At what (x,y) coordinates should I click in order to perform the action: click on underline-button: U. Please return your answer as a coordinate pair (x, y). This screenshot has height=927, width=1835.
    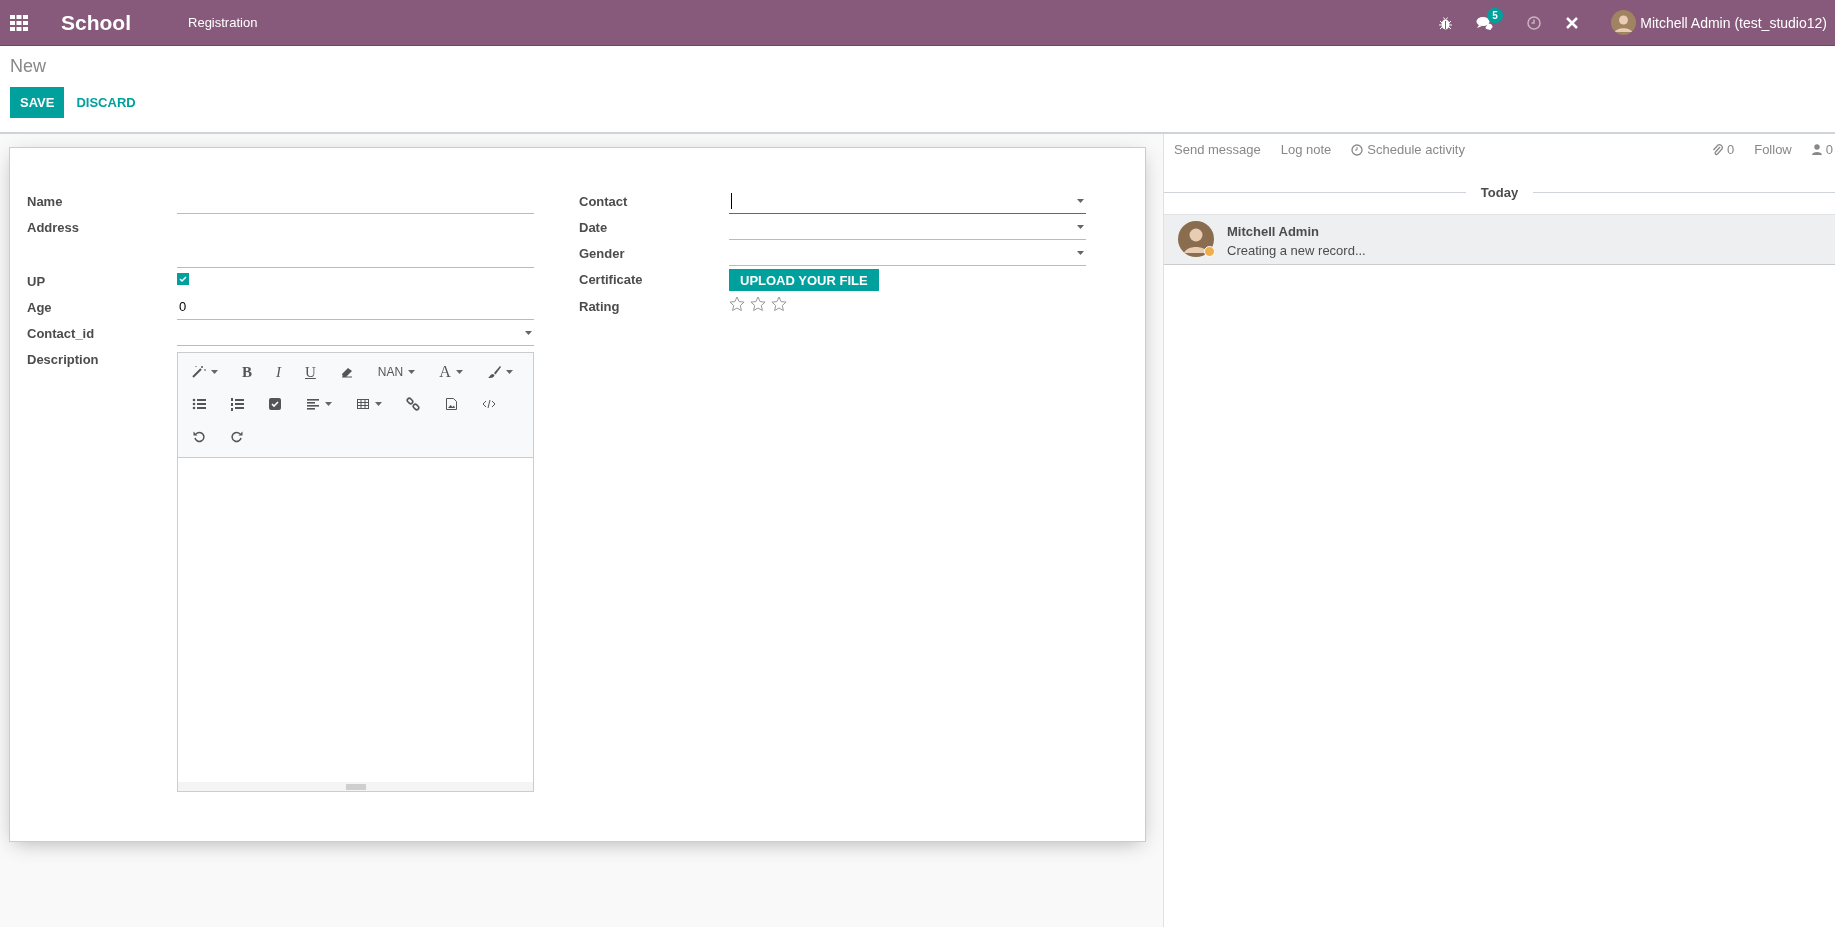
    Looking at the image, I should click on (310, 372).